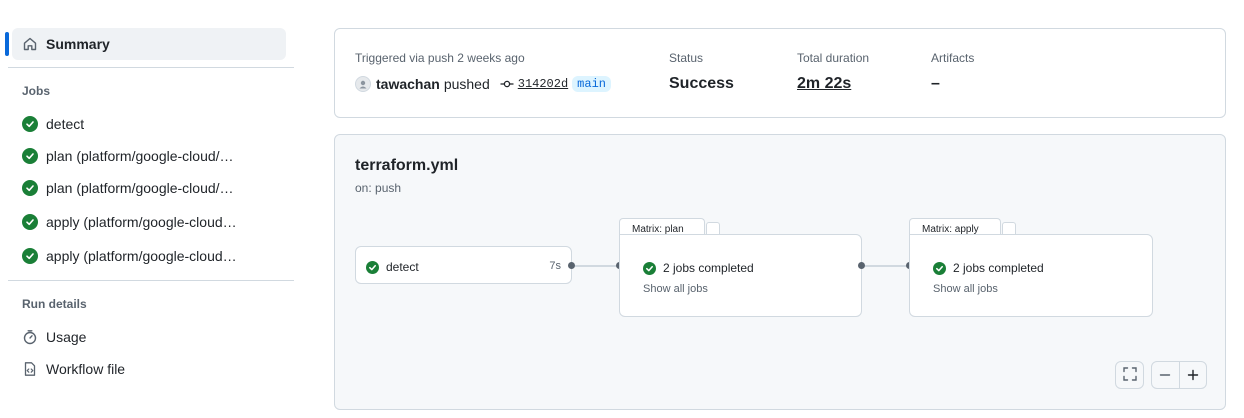 Image resolution: width=1244 pixels, height=418 pixels. Describe the element at coordinates (833, 58) in the screenshot. I see `duration-label: Total duration` at that location.